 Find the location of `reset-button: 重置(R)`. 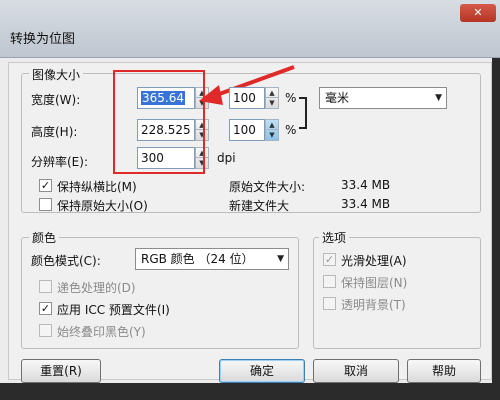

reset-button: 重置(R) is located at coordinates (61, 371).